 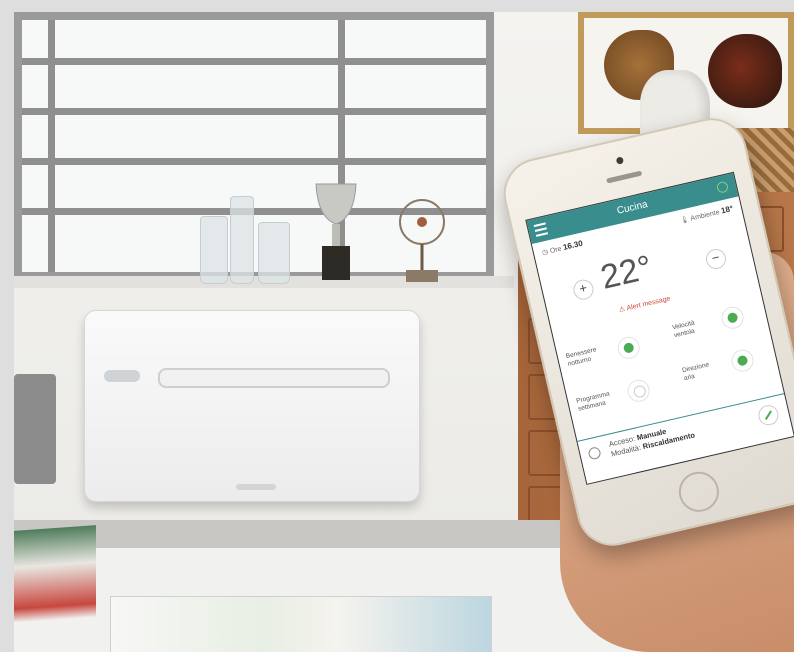 I want to click on status-block: Acceso: Manuale Modalità: Riscaldamento, so click(x=652, y=440).